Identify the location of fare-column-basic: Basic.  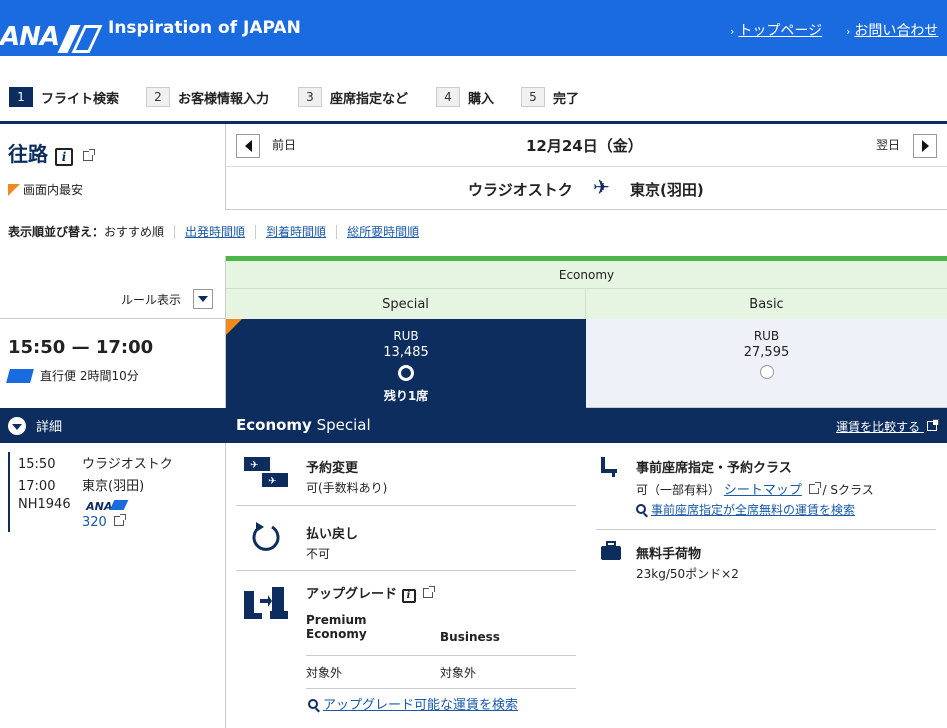
(766, 304).